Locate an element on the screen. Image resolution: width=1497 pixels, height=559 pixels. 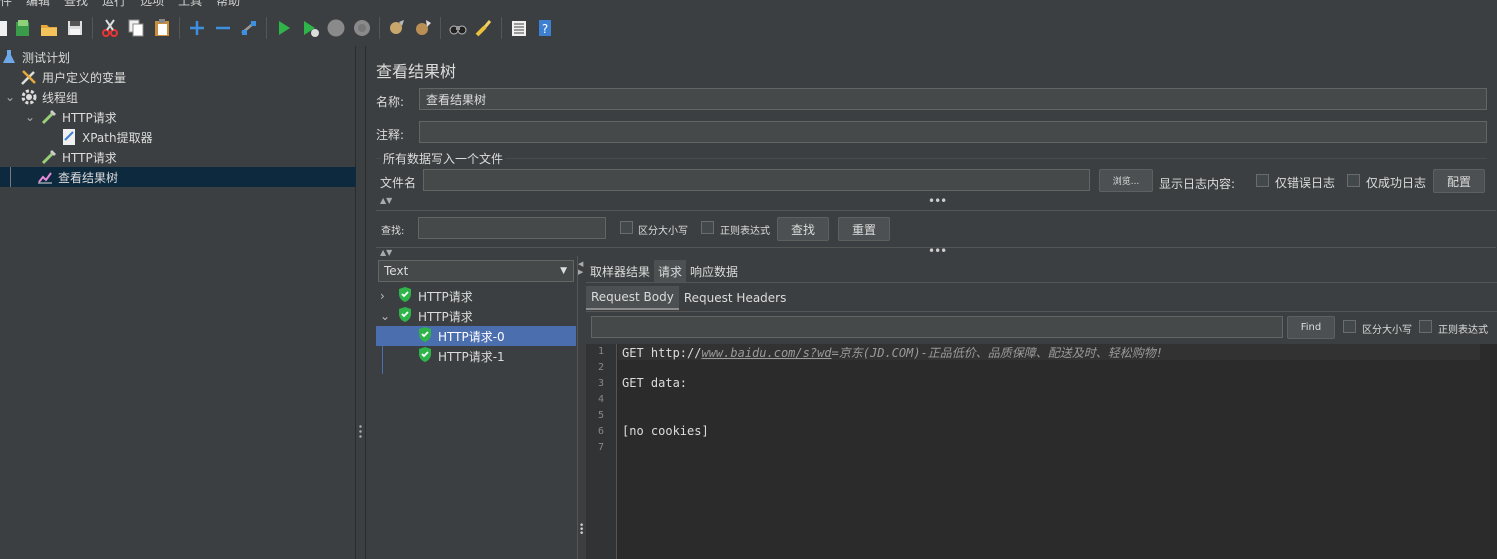
request-subtabs: Request Body Request Headers is located at coordinates (688, 298).